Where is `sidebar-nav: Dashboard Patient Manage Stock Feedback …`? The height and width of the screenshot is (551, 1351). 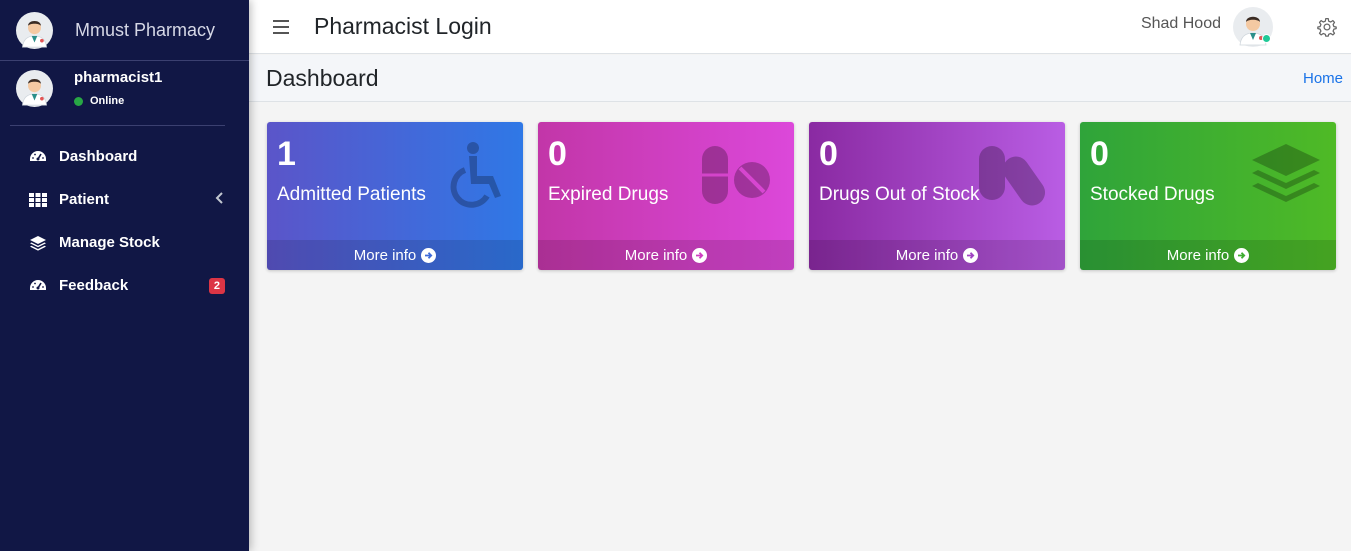 sidebar-nav: Dashboard Patient Manage Stock Feedback … is located at coordinates (124, 221).